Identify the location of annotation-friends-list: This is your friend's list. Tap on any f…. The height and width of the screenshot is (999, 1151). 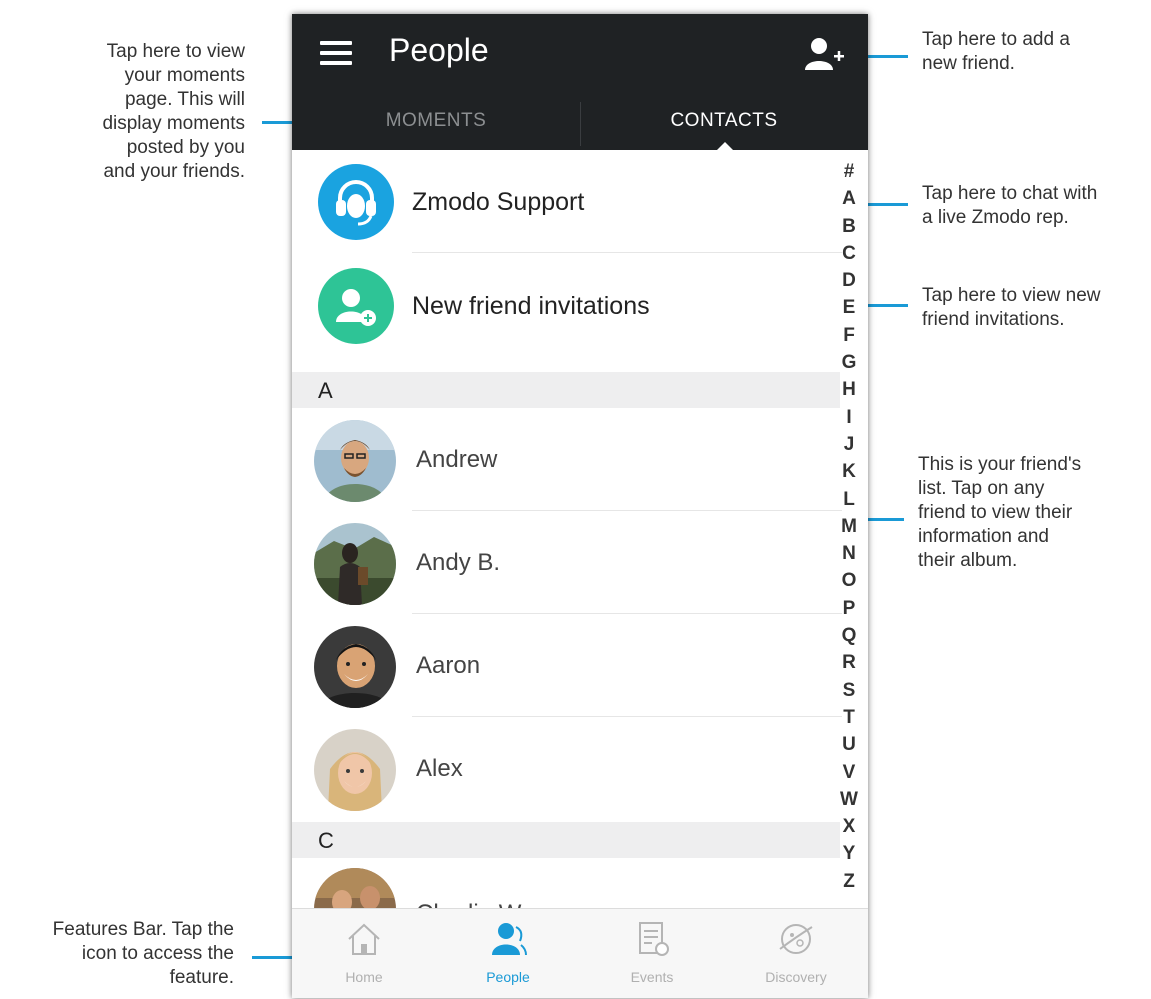
(1030, 513).